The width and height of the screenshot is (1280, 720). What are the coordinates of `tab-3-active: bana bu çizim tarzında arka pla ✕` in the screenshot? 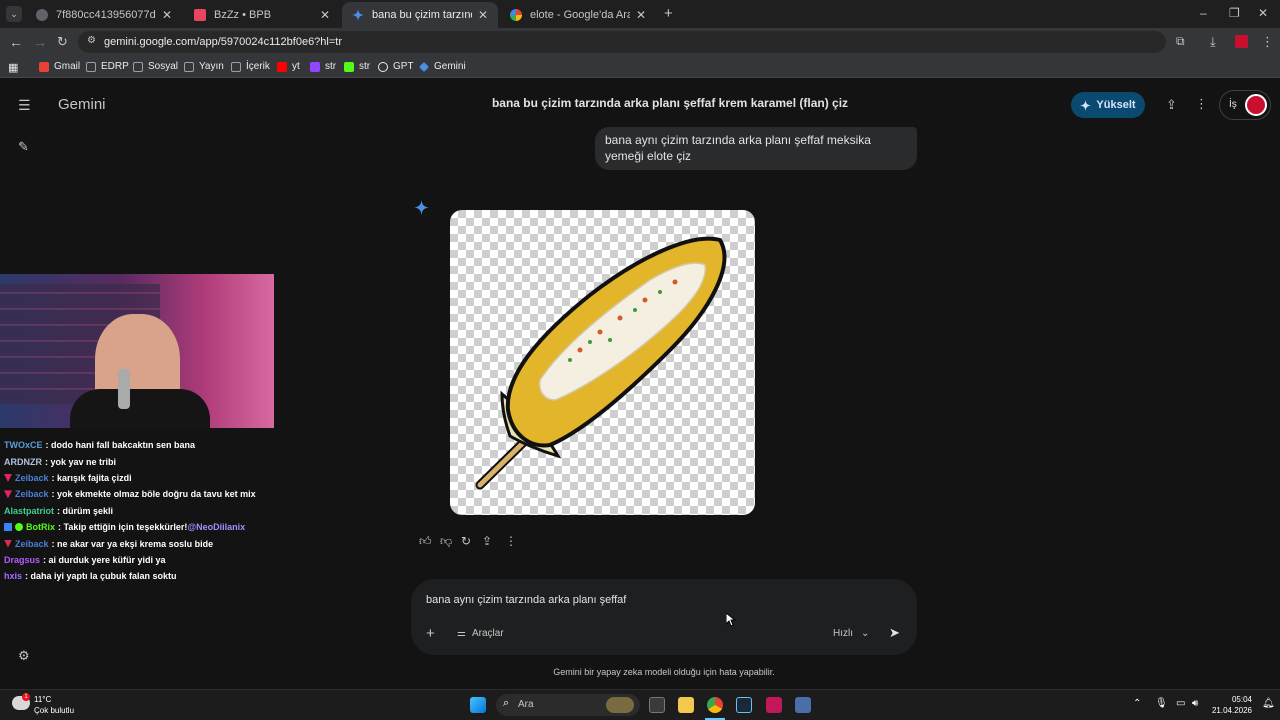 It's located at (420, 15).